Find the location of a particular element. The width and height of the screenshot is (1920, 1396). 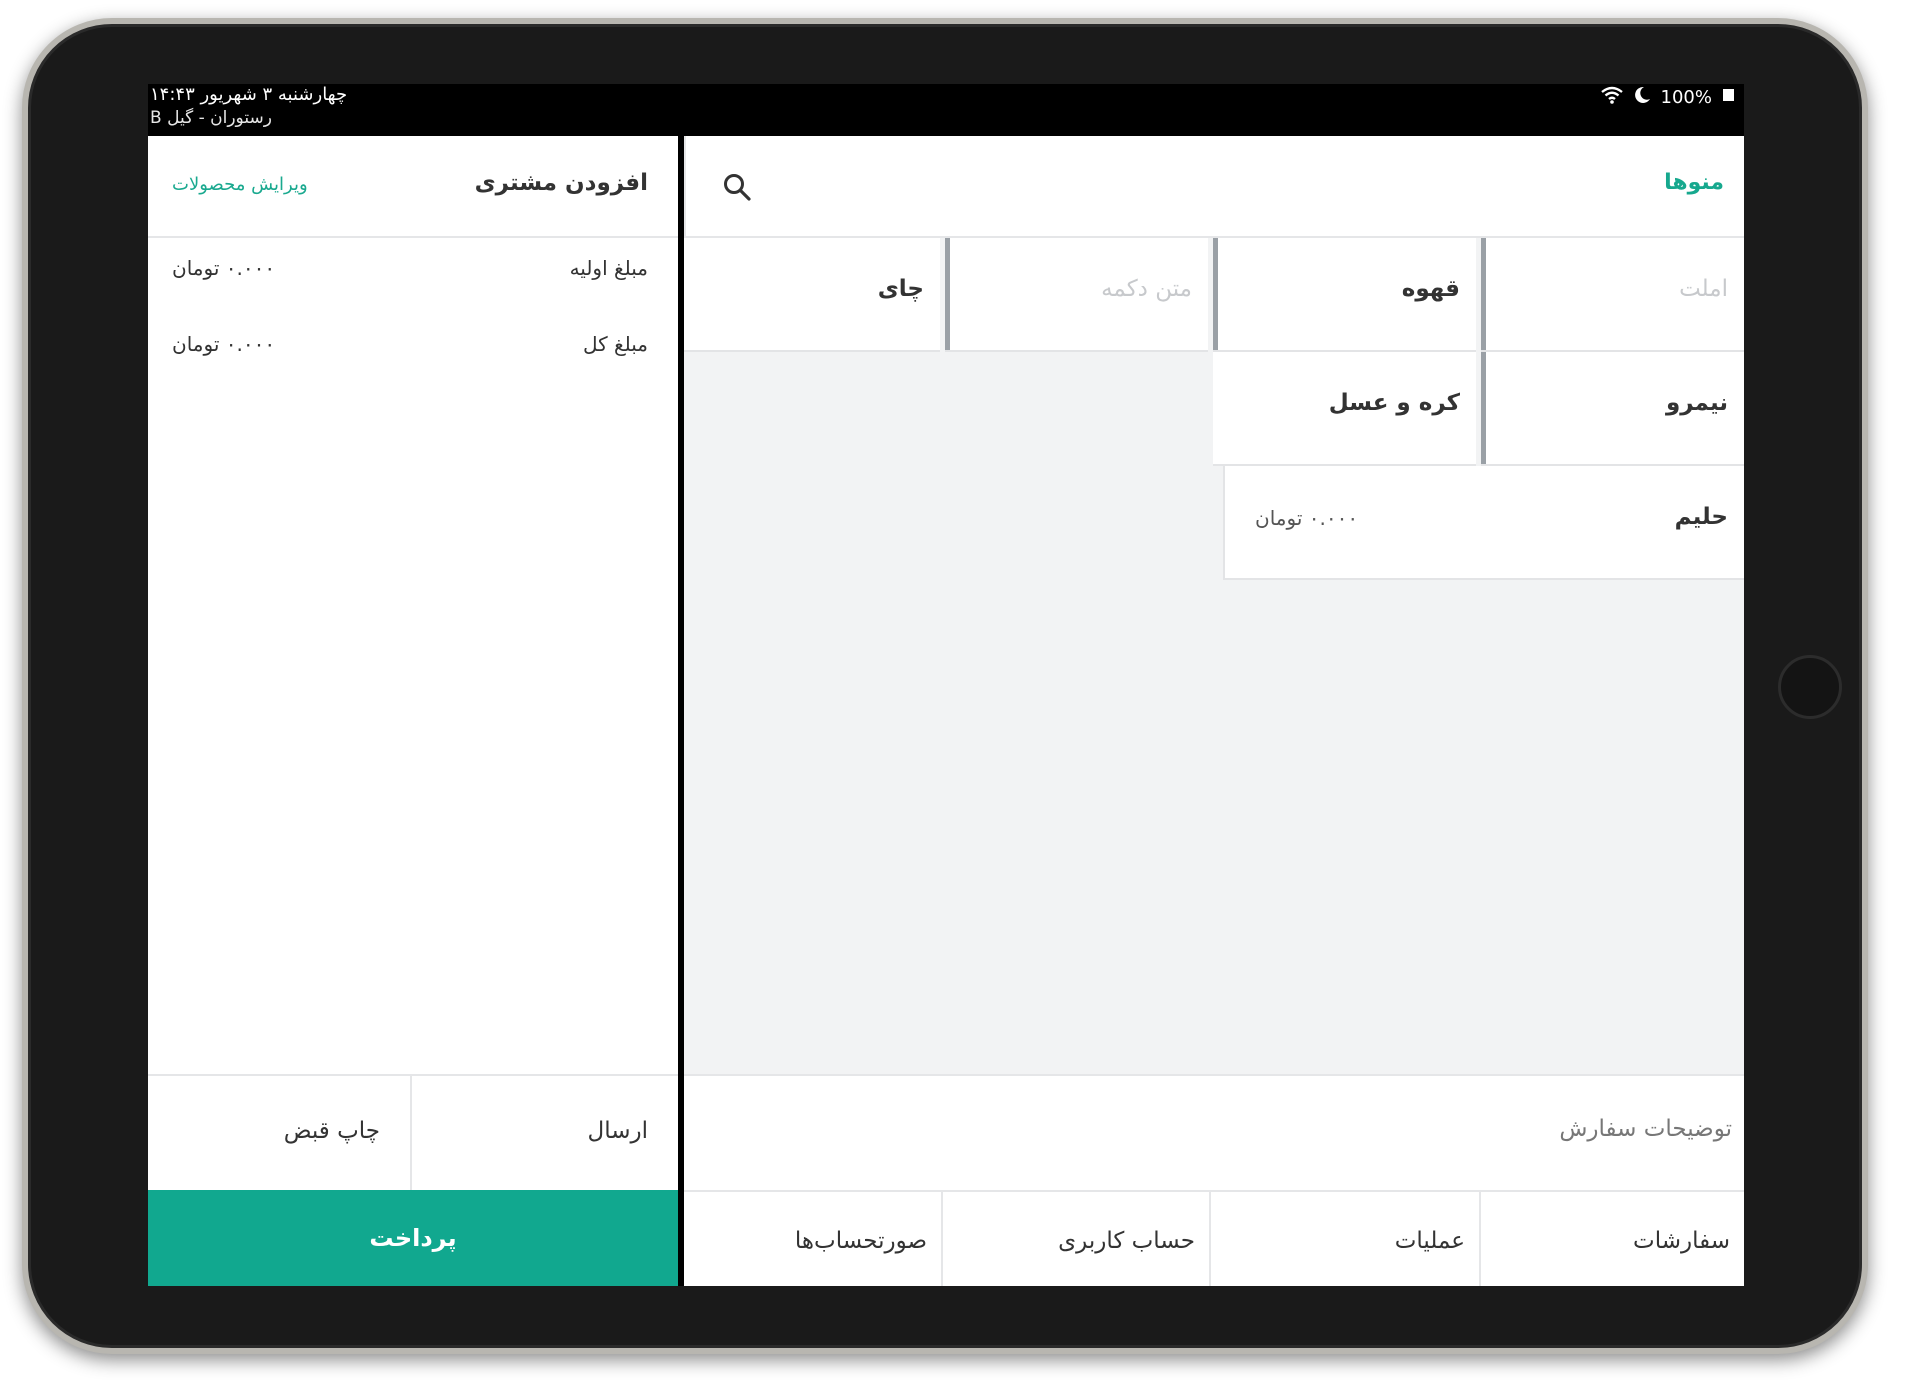

subtotal-row: مبلغ اولیه ۰.۰۰۰ تومان is located at coordinates (413, 276).